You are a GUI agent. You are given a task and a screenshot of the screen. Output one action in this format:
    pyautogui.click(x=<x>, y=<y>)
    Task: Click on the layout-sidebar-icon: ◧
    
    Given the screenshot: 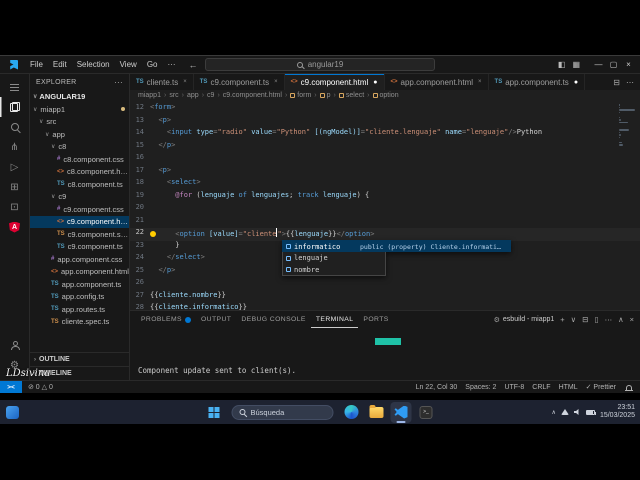 What is the action you would take?
    pyautogui.click(x=562, y=64)
    